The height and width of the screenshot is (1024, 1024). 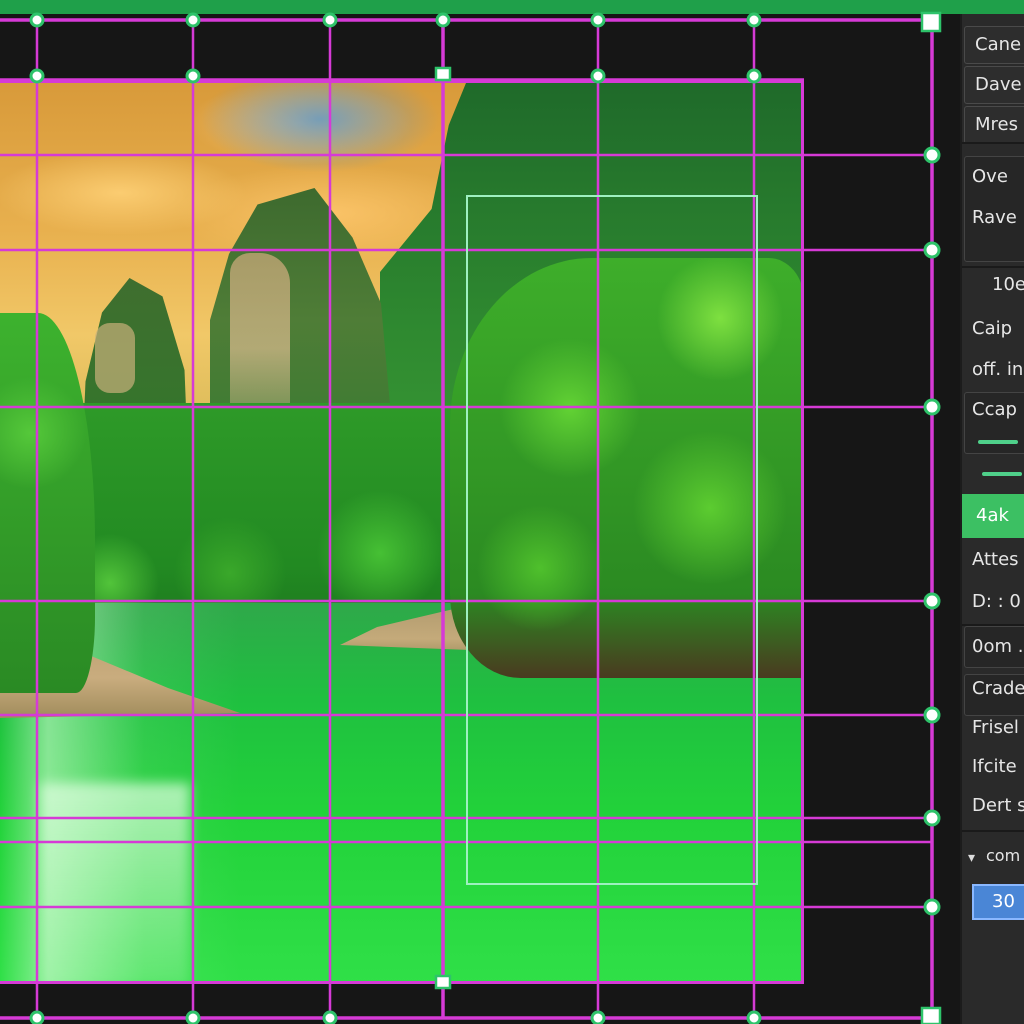 I want to click on panel-label-oom: 0om ., so click(x=997, y=646).